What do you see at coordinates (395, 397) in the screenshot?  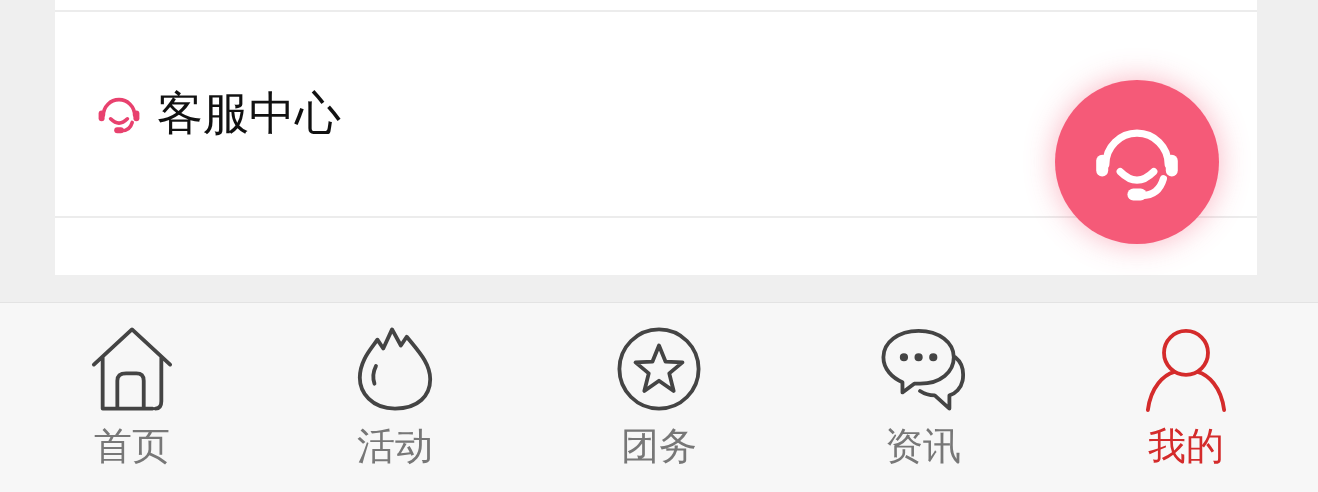 I see `tab: 活动` at bounding box center [395, 397].